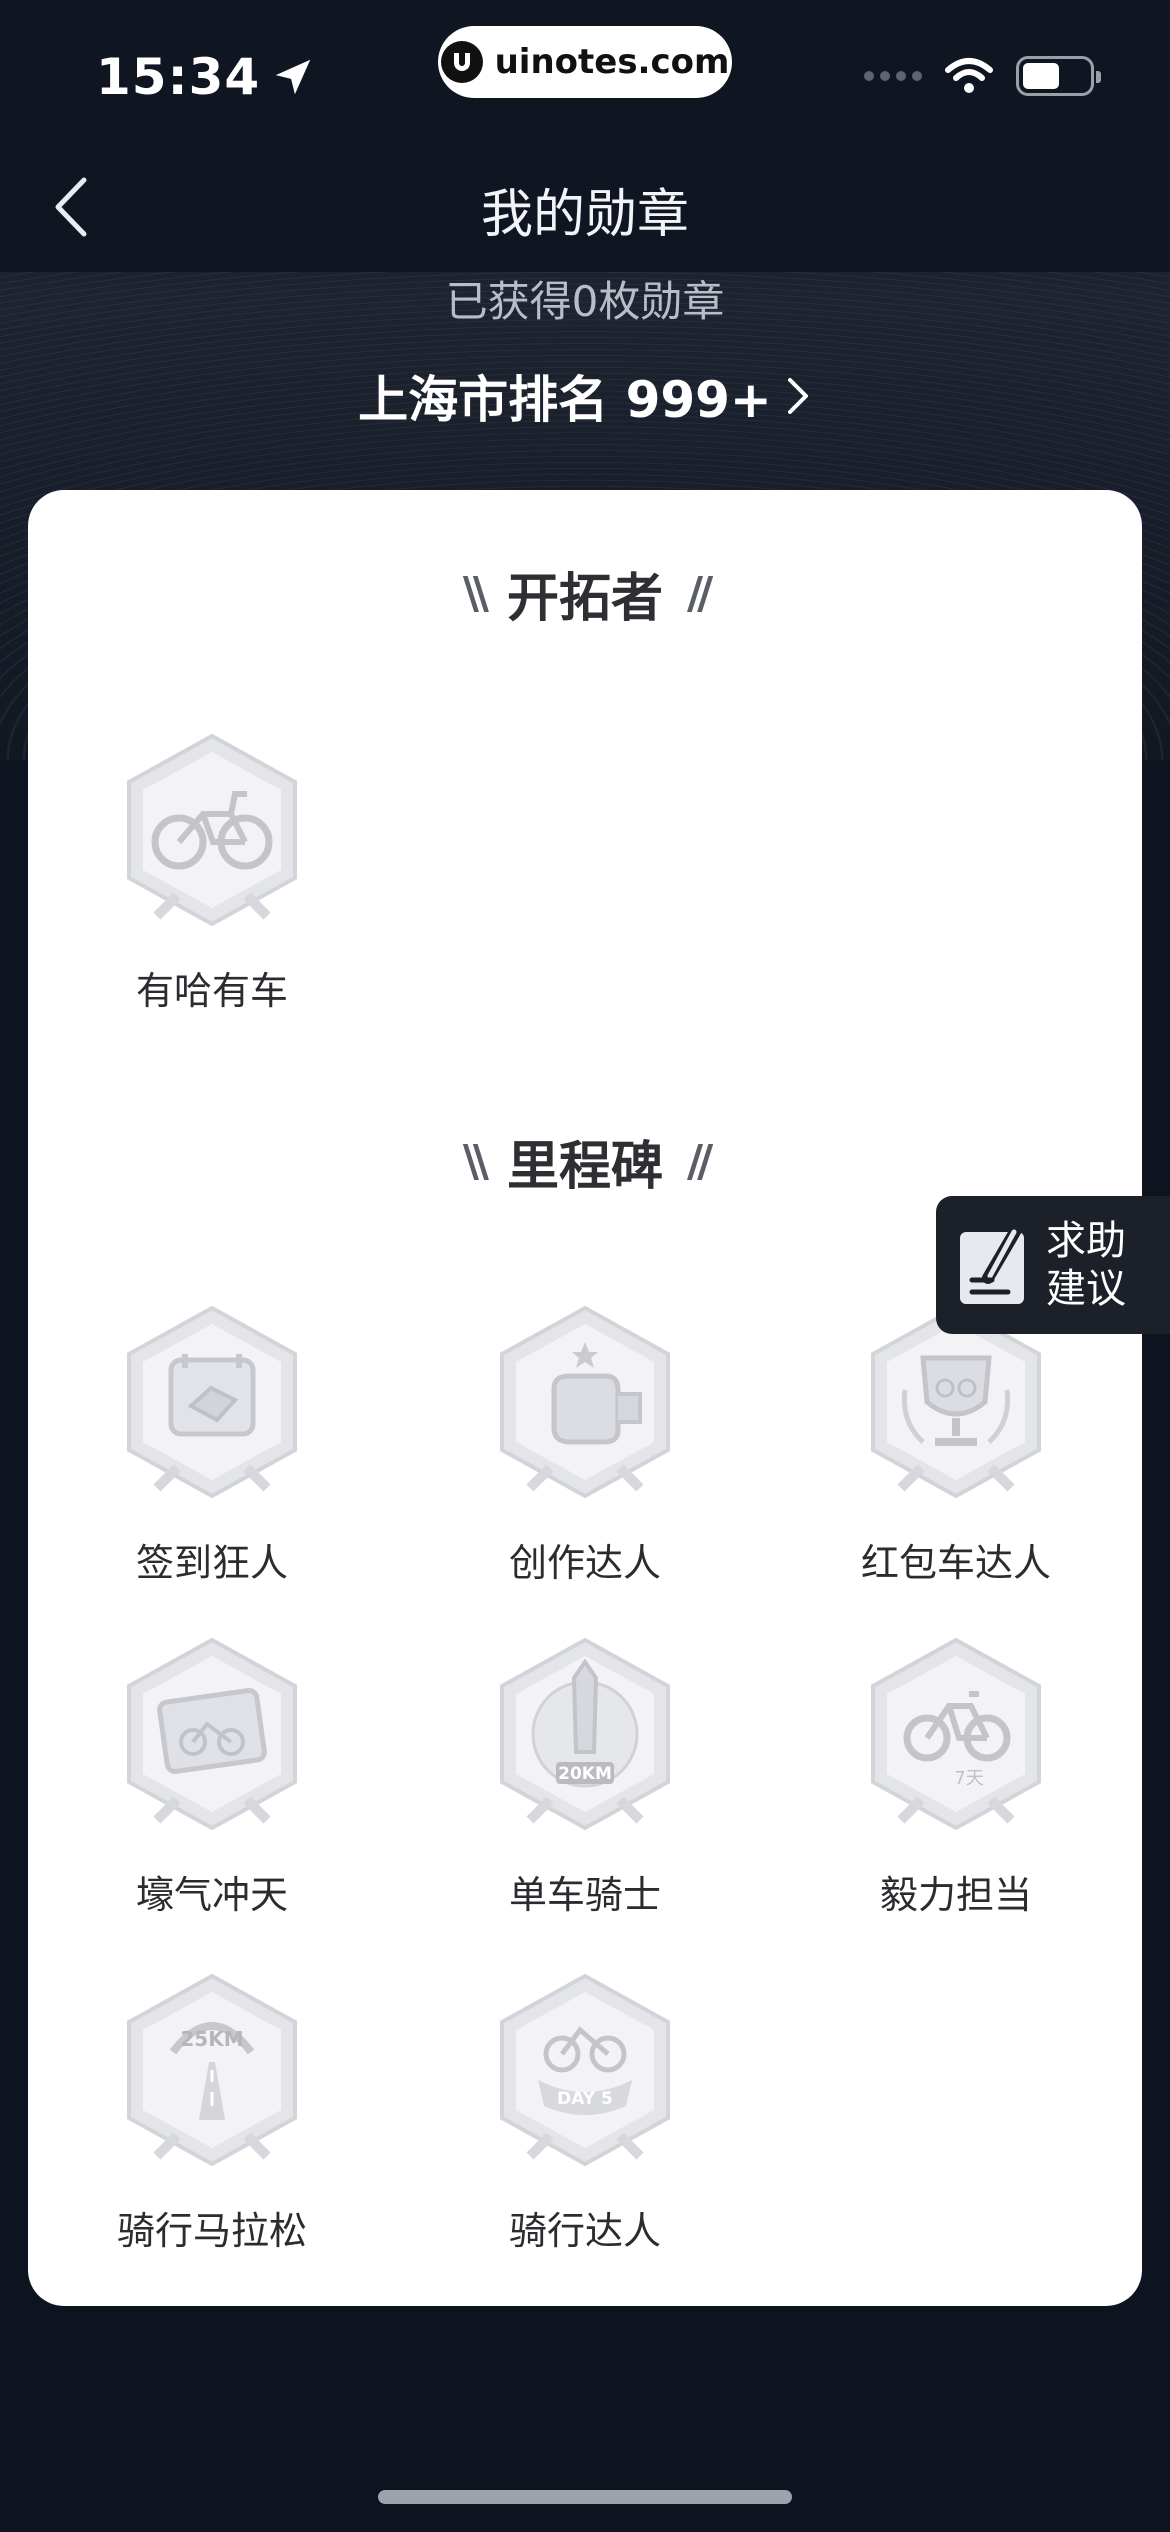 The height and width of the screenshot is (2532, 1170). What do you see at coordinates (461, 62) in the screenshot?
I see `site-logo-icon` at bounding box center [461, 62].